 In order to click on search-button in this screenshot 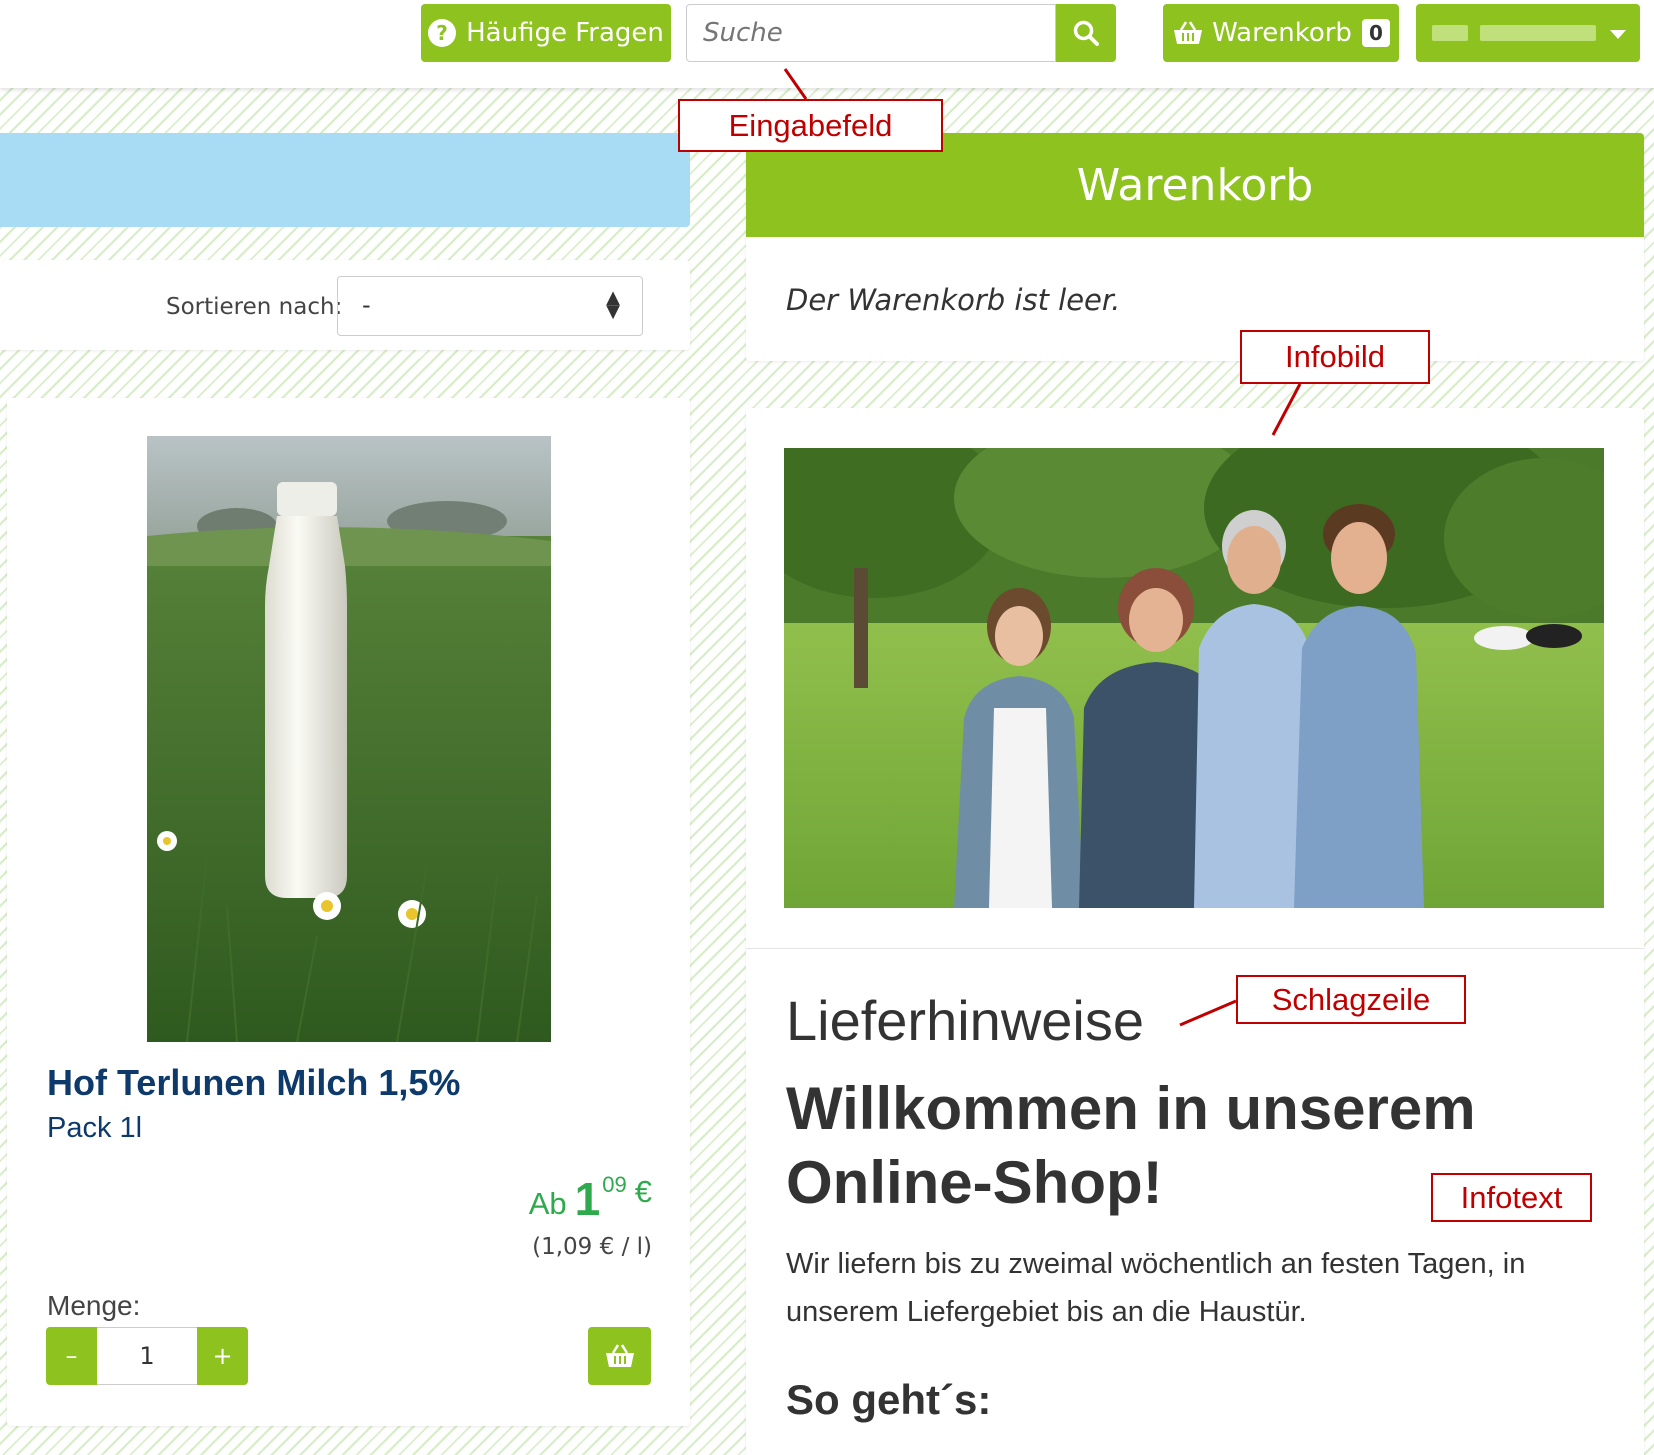, I will do `click(1086, 33)`.